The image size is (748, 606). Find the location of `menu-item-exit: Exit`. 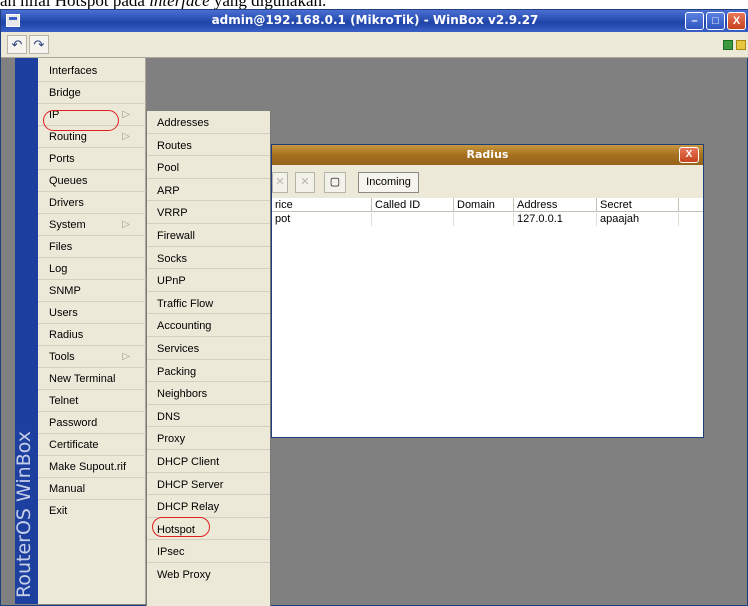

menu-item-exit: Exit is located at coordinates (92, 511).